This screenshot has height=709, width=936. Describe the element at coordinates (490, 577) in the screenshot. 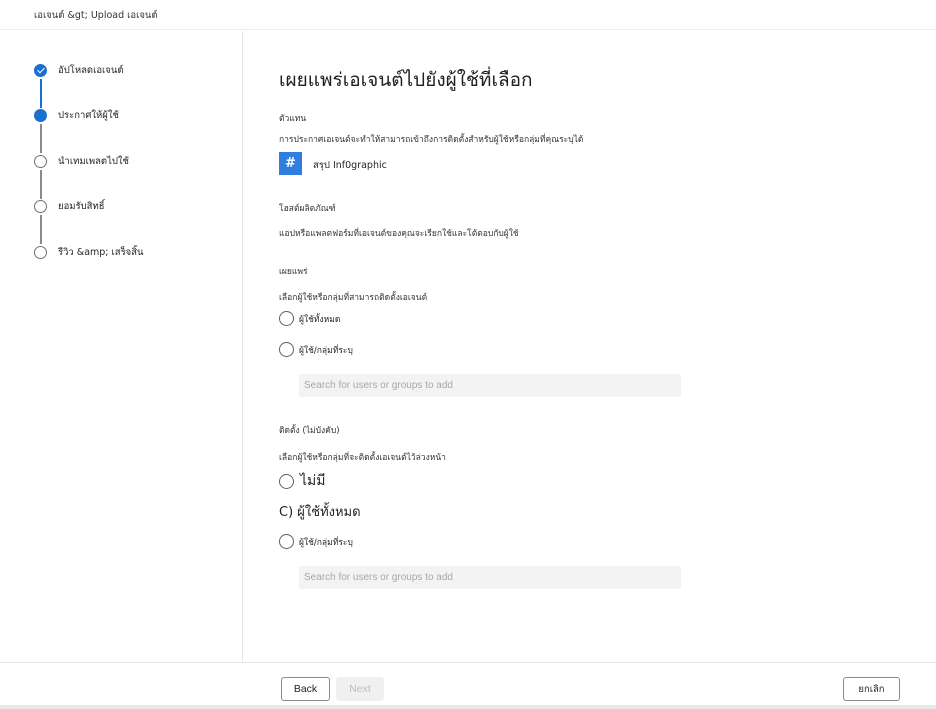

I see `install-search-input` at that location.